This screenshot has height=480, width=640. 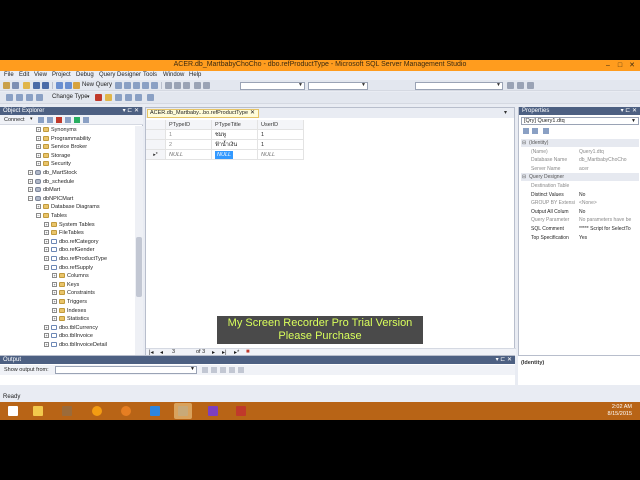 What do you see at coordinates (39, 97) in the screenshot?
I see `show-results-icon` at bounding box center [39, 97].